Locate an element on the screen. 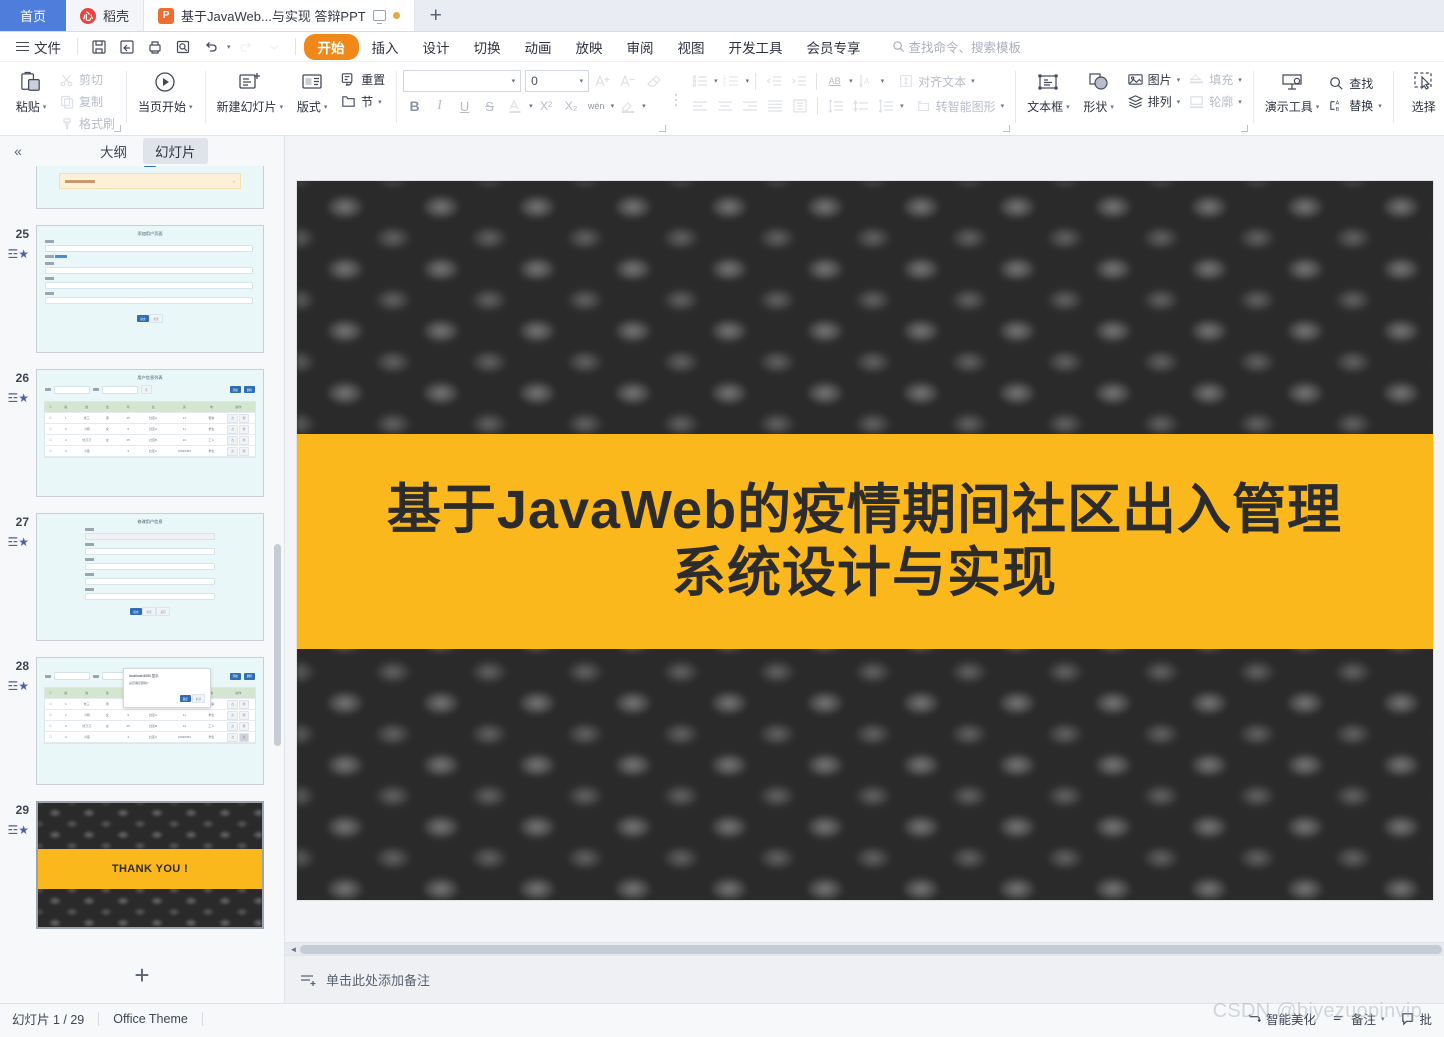 This screenshot has width=1444, height=1037. convert-to-smartart-button: 转智能图形 ▾ is located at coordinates (960, 106).